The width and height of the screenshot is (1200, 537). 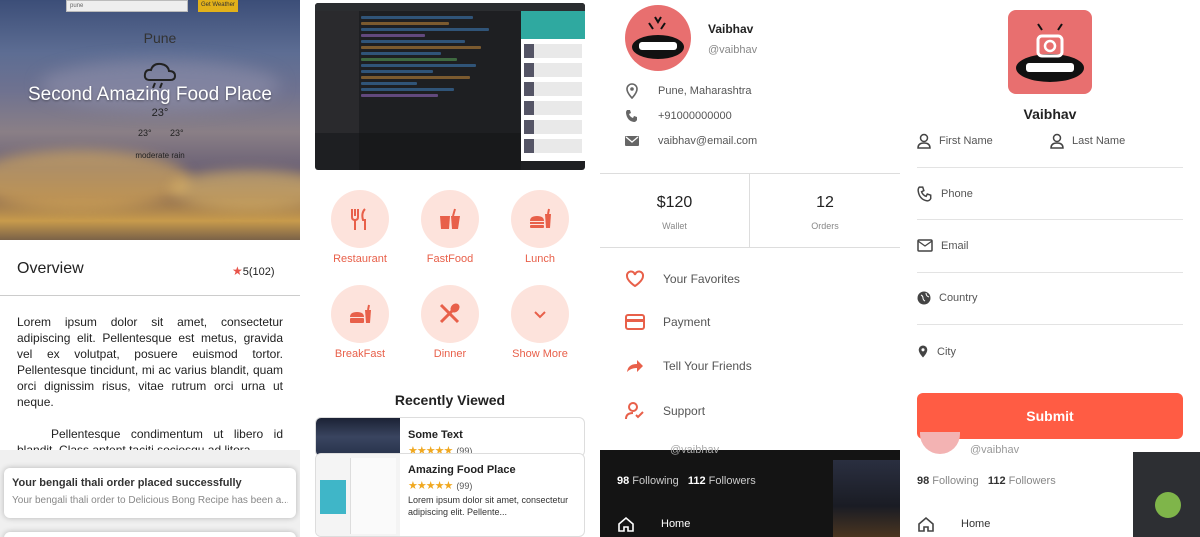 What do you see at coordinates (688, 366) in the screenshot?
I see `menu-tell-friends: Tell Your Friends` at bounding box center [688, 366].